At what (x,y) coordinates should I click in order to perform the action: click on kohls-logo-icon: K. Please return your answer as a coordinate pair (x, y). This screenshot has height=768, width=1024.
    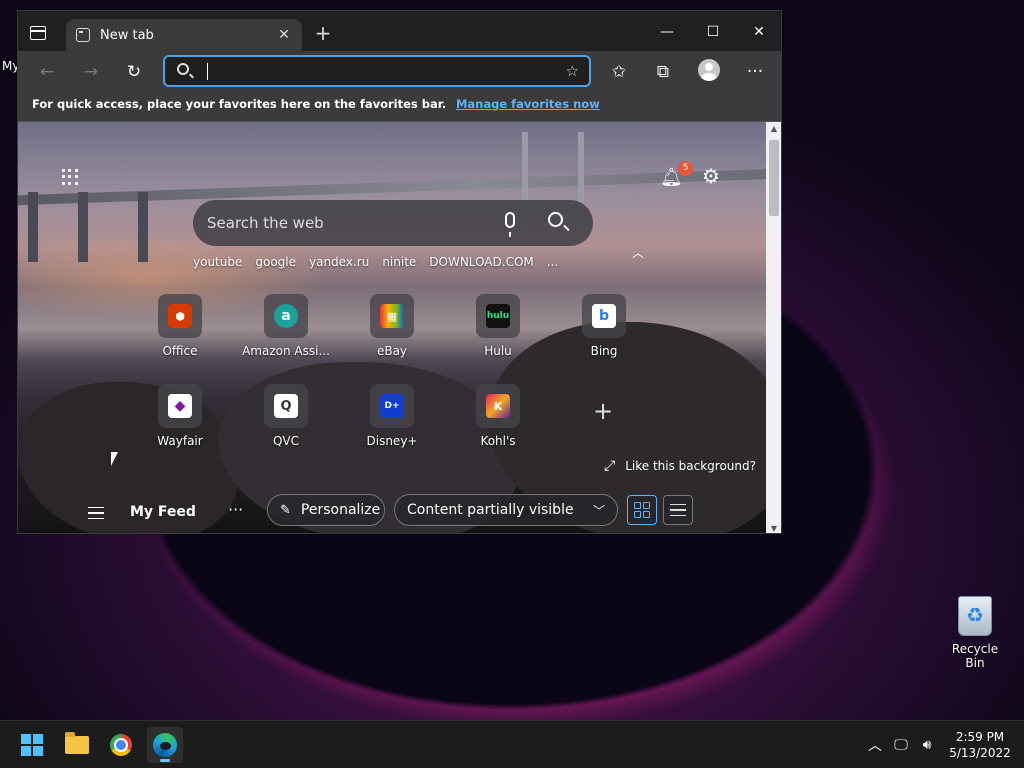
    Looking at the image, I should click on (498, 406).